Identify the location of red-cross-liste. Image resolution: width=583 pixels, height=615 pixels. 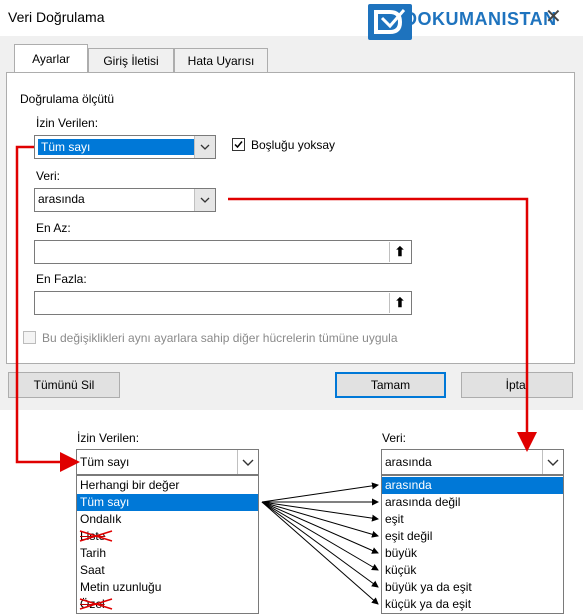
(96, 536).